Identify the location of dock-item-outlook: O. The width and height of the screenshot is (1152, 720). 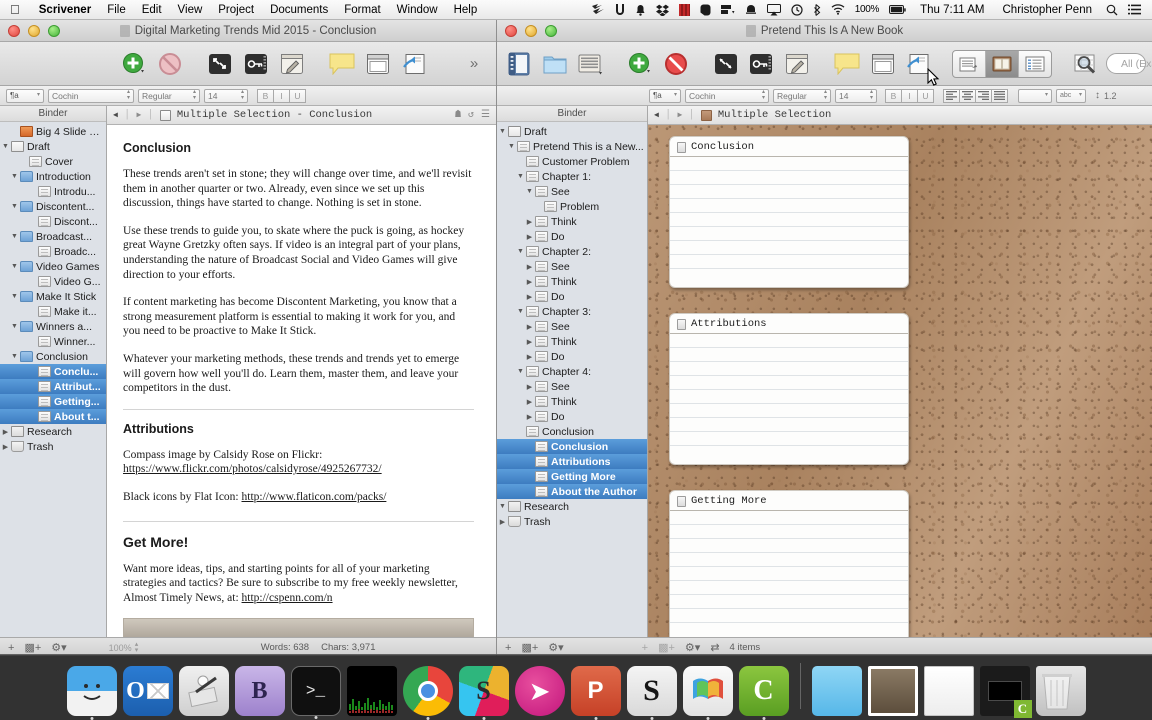
(147, 691).